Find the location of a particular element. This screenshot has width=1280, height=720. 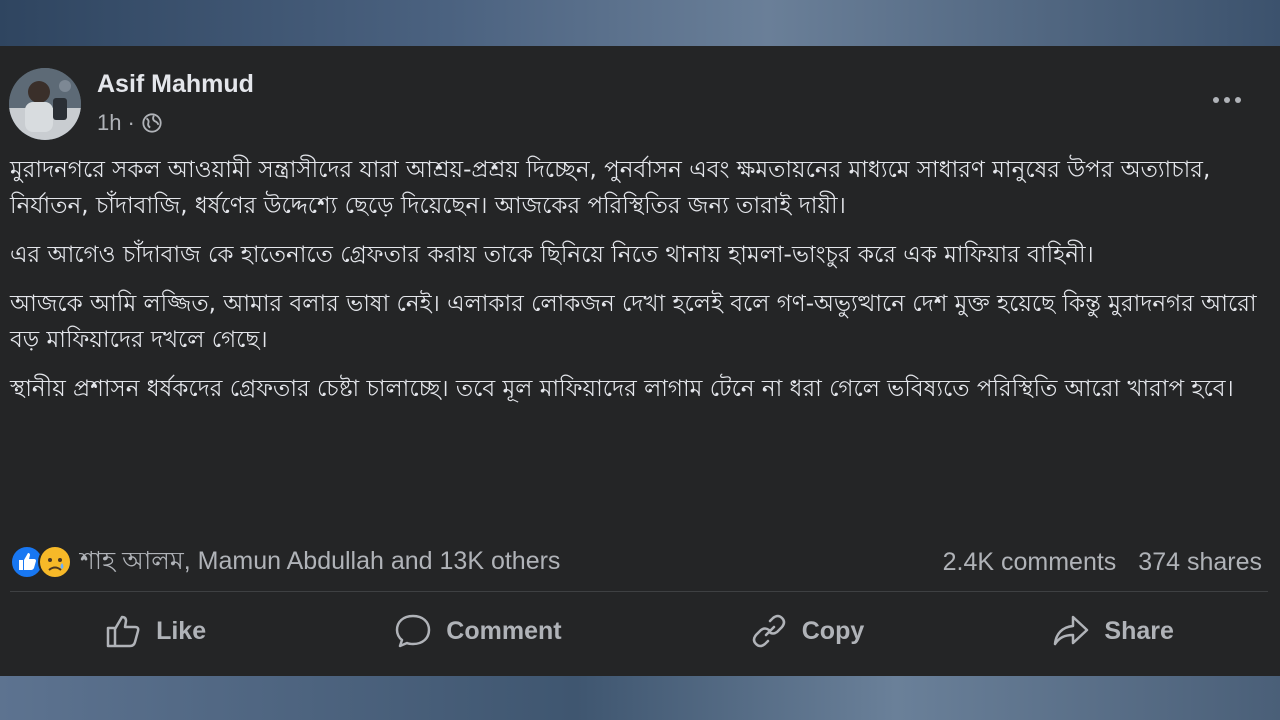

share-label: Share is located at coordinates (1139, 630).